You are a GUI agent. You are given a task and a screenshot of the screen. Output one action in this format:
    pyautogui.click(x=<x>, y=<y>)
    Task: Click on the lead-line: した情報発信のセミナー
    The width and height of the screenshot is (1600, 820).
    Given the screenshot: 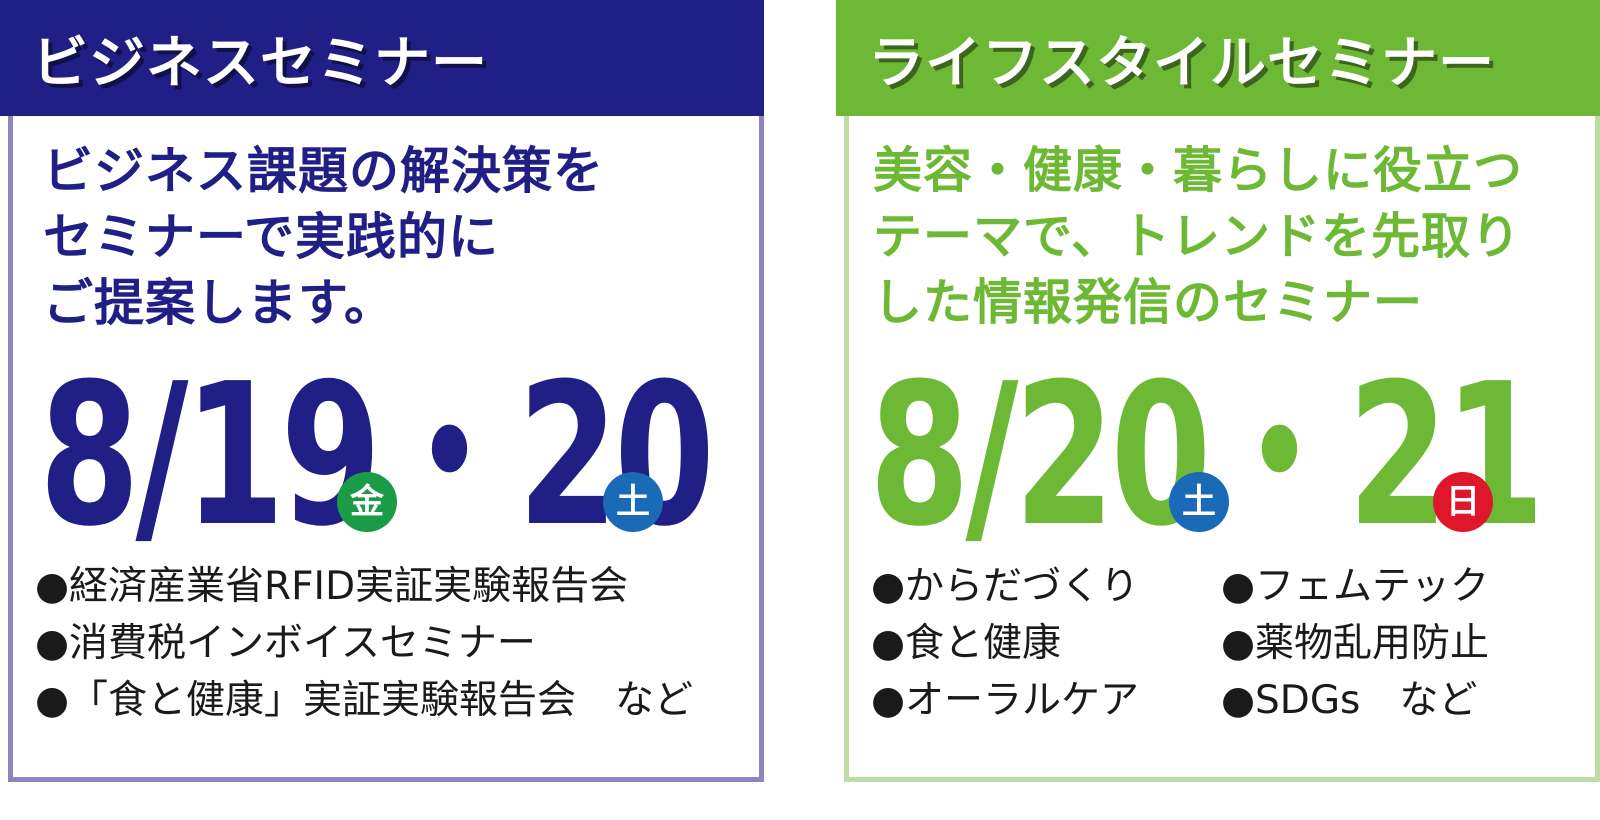 What is the action you would take?
    pyautogui.click(x=1148, y=302)
    